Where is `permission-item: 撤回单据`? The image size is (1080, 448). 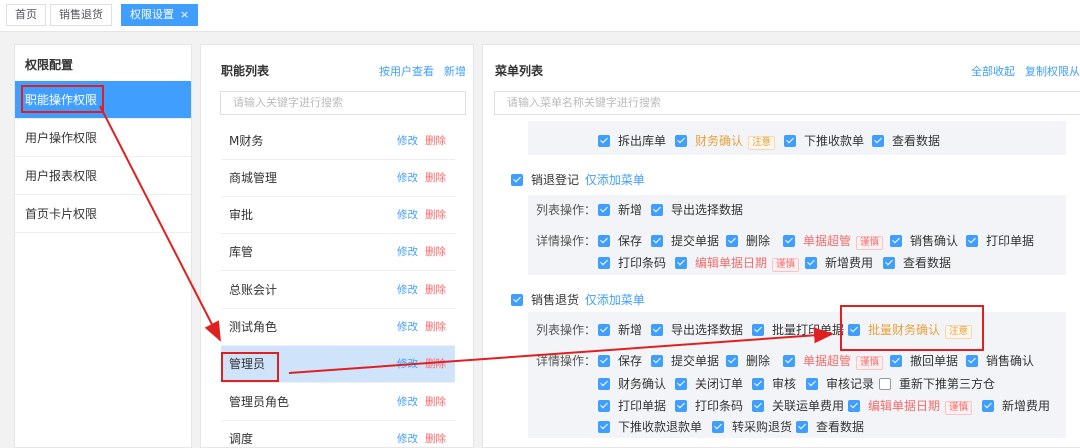
permission-item: 撤回单据 is located at coordinates (924, 361).